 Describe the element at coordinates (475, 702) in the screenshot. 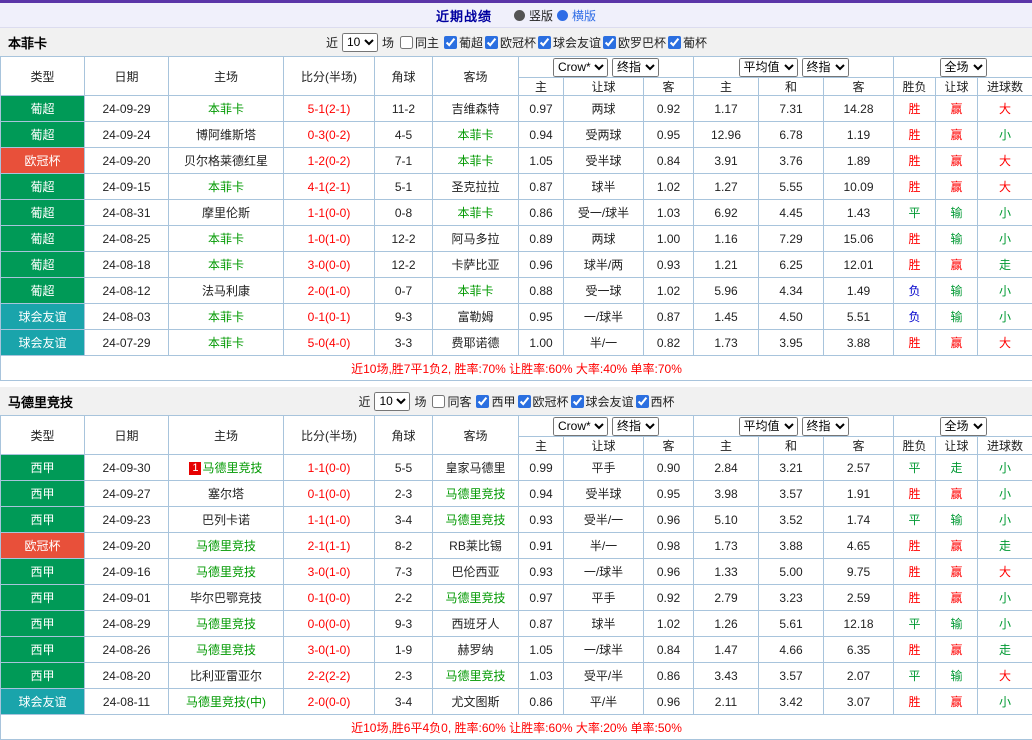

I see `away-team-name: 尤文图斯` at that location.